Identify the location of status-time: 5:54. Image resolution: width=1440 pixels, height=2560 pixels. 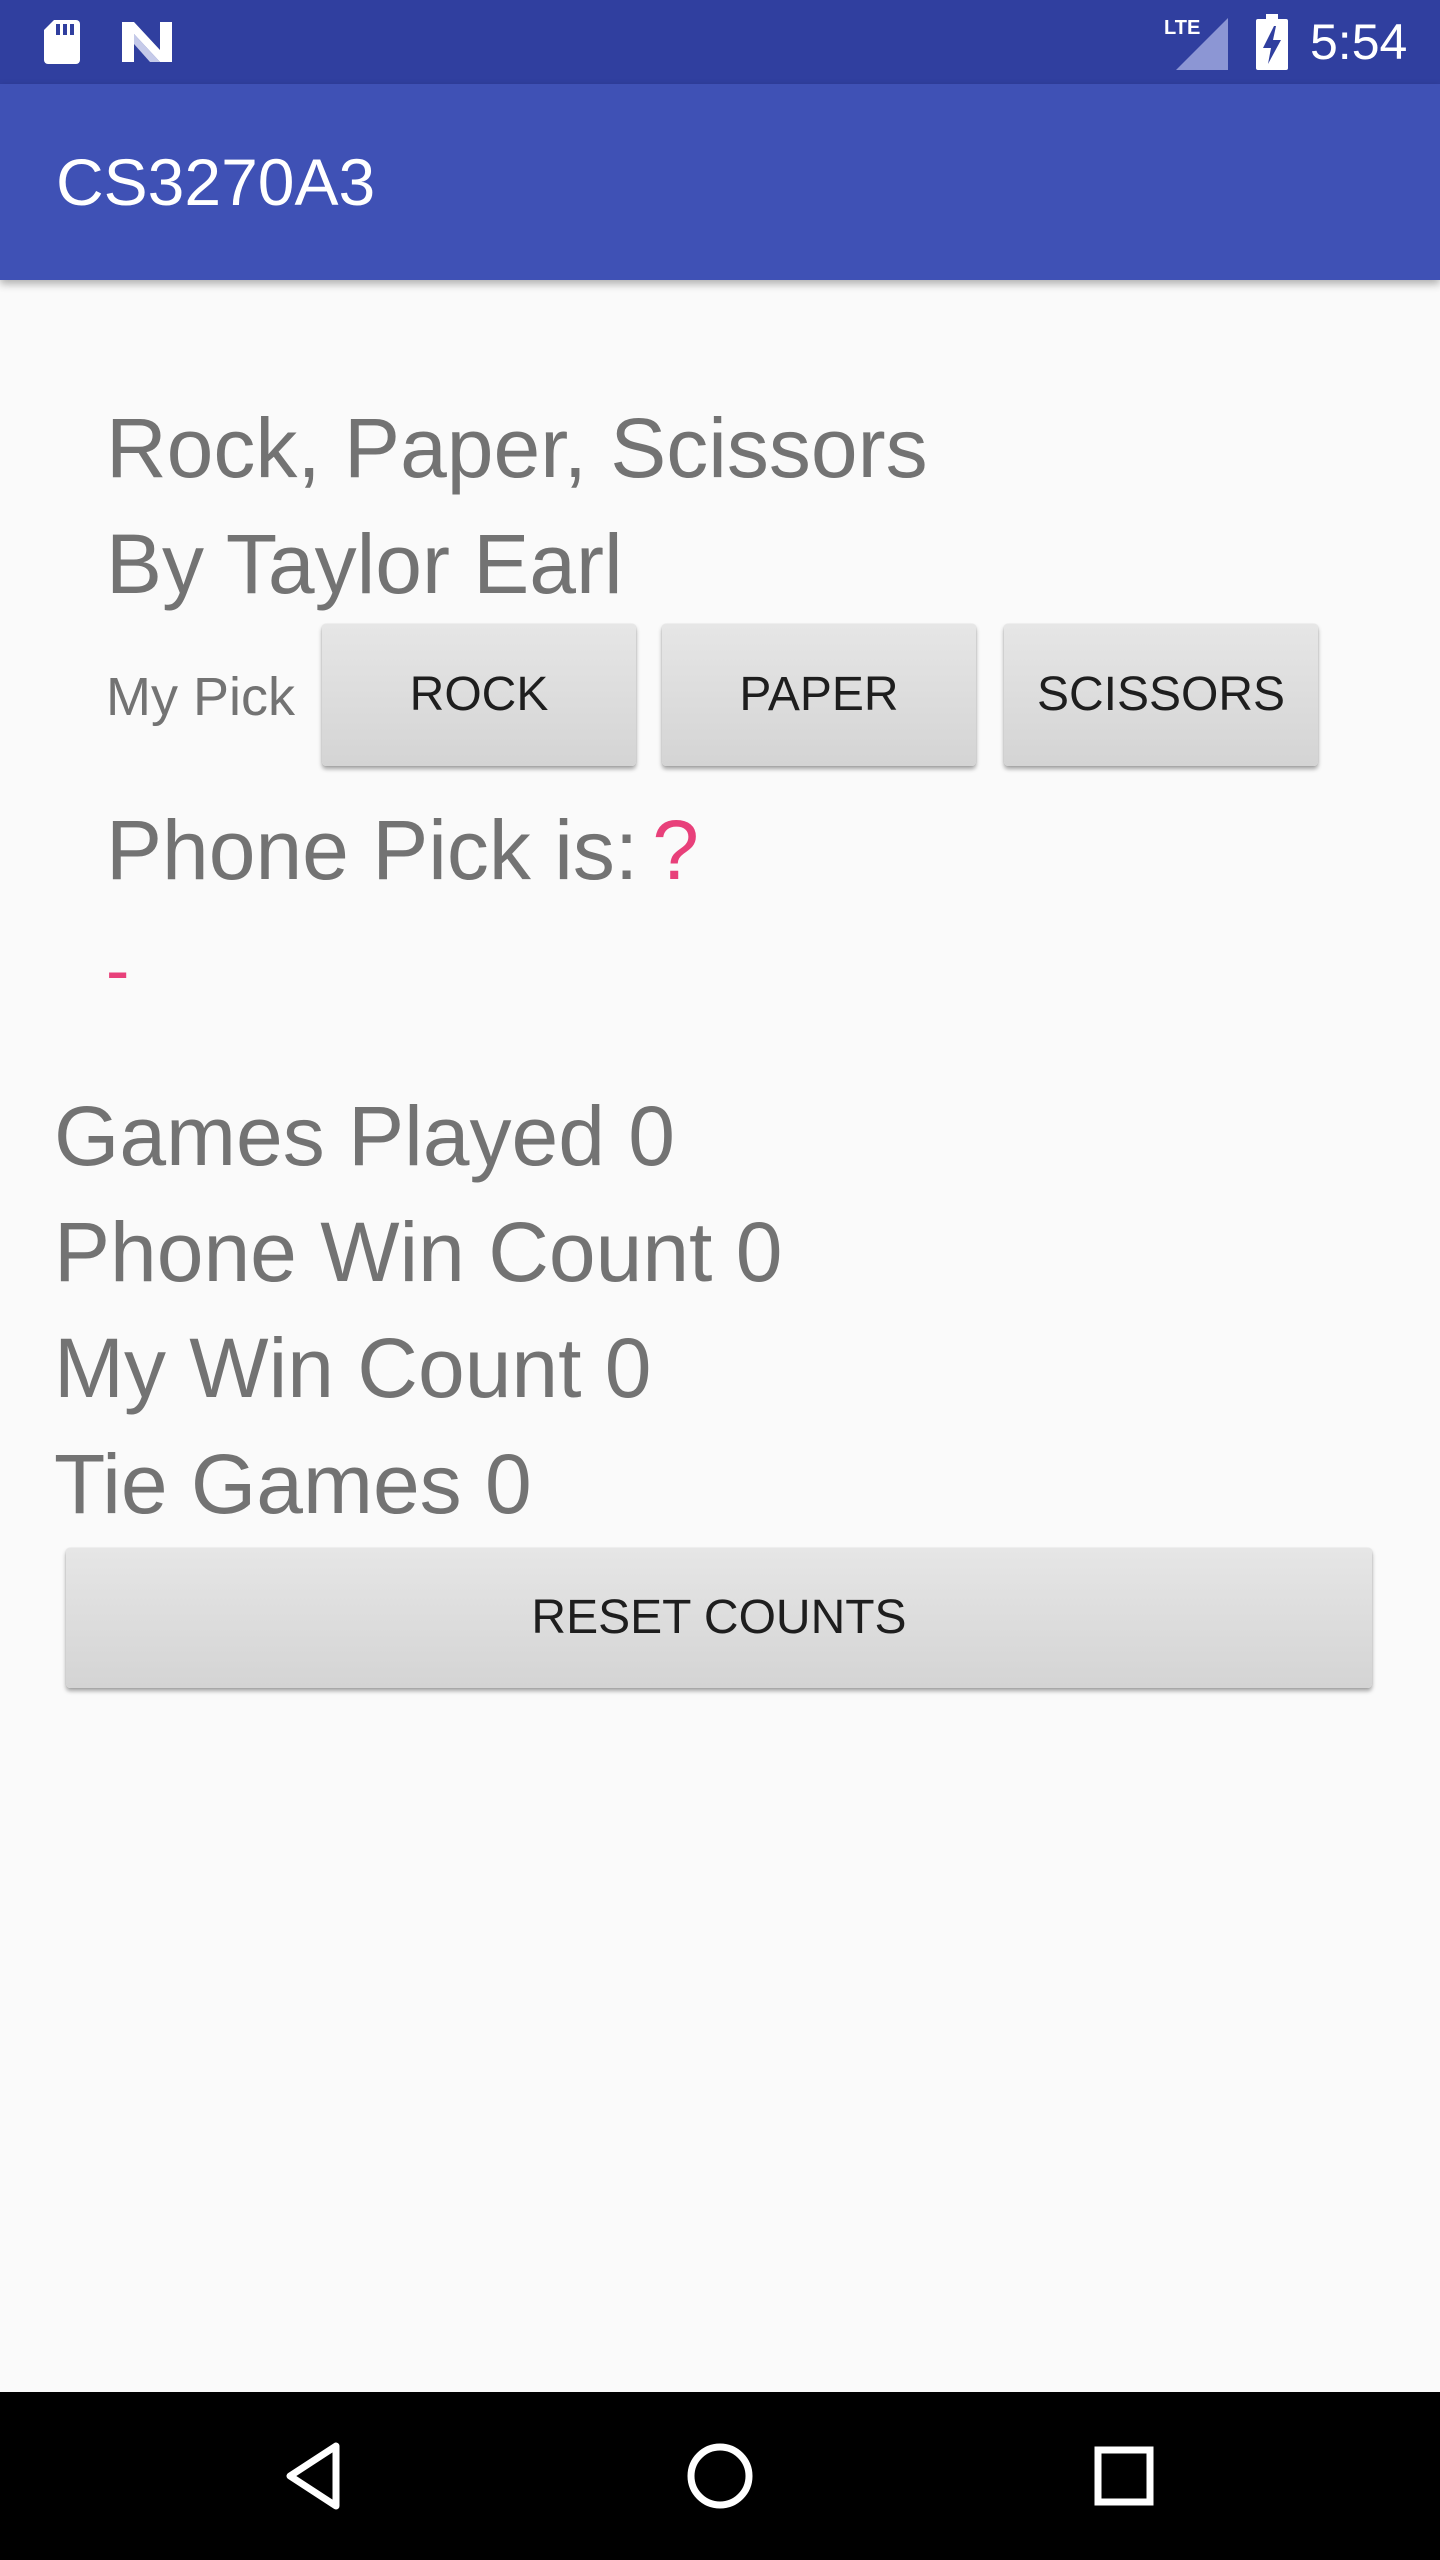
(1359, 42).